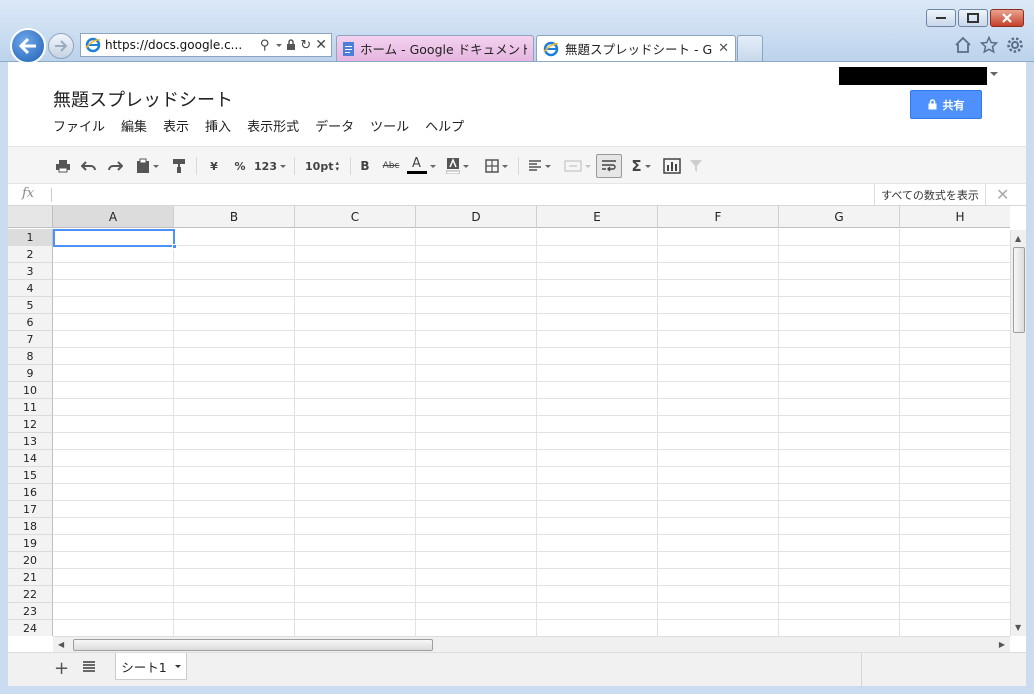 Image resolution: width=1034 pixels, height=694 pixels. Describe the element at coordinates (636, 48) in the screenshot. I see `browser-tab-spreadsheet: 無題スプレッドシート - G... ✕` at that location.